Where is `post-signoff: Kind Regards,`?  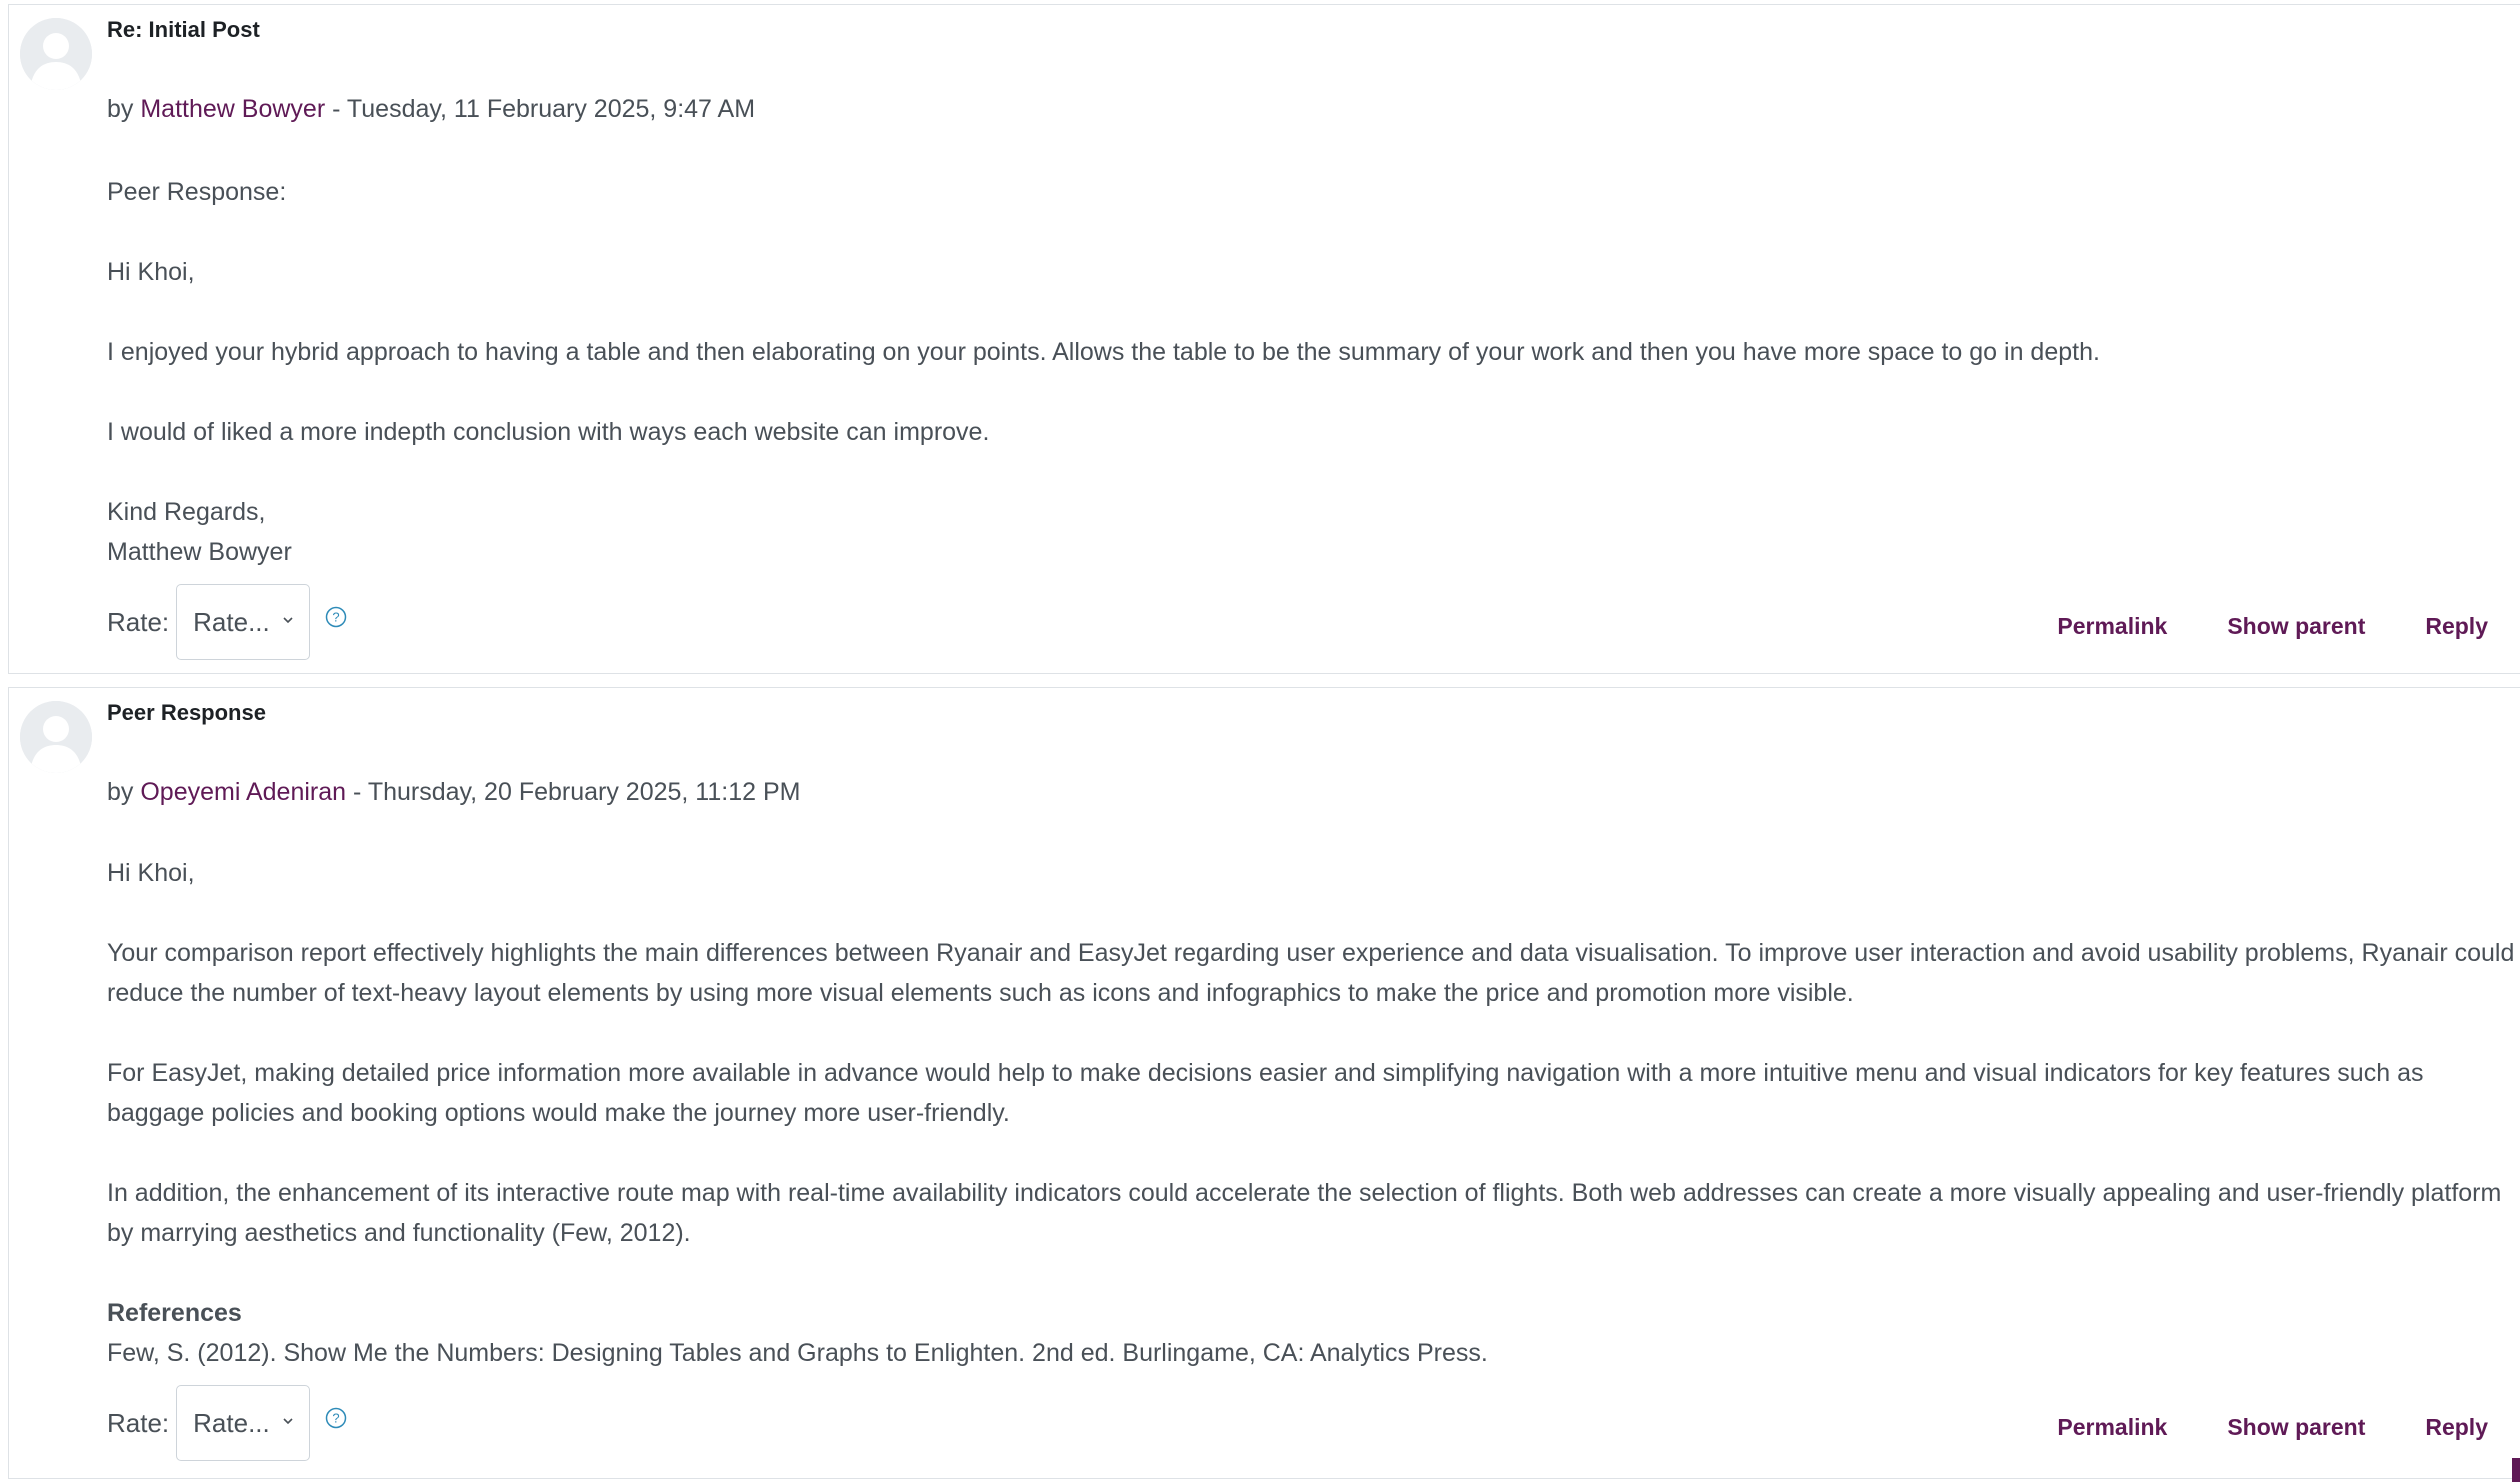
post-signoff: Kind Regards, is located at coordinates (186, 512).